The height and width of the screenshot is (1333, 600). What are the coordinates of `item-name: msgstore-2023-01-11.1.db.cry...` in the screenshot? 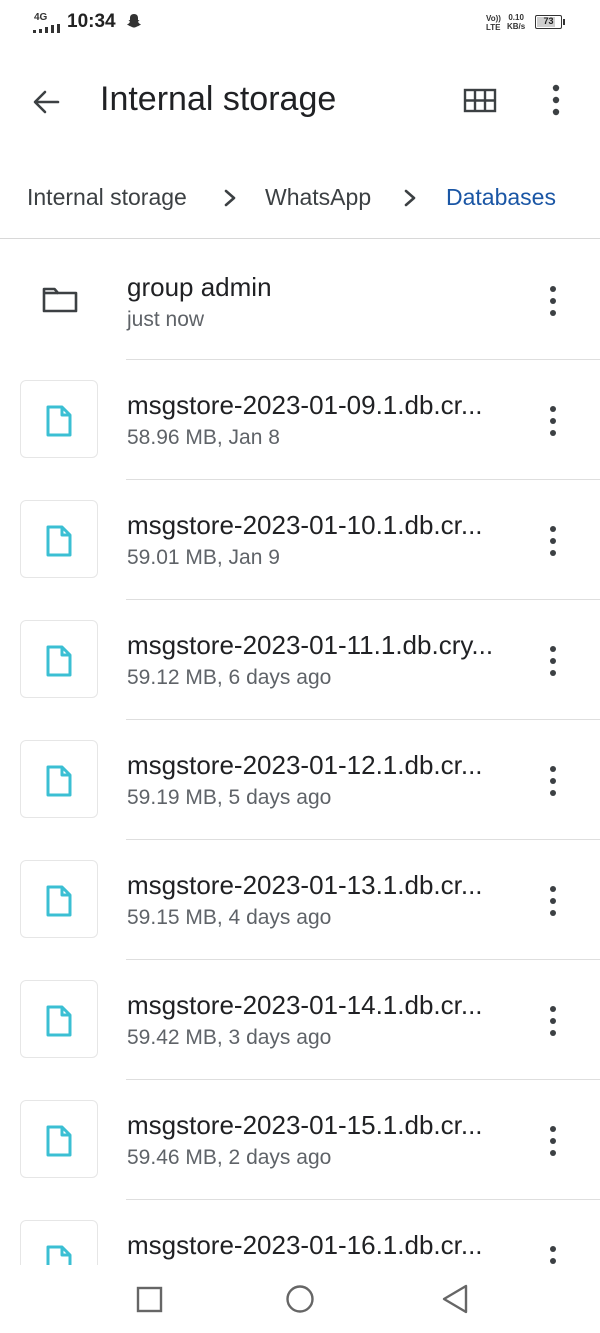 It's located at (310, 645).